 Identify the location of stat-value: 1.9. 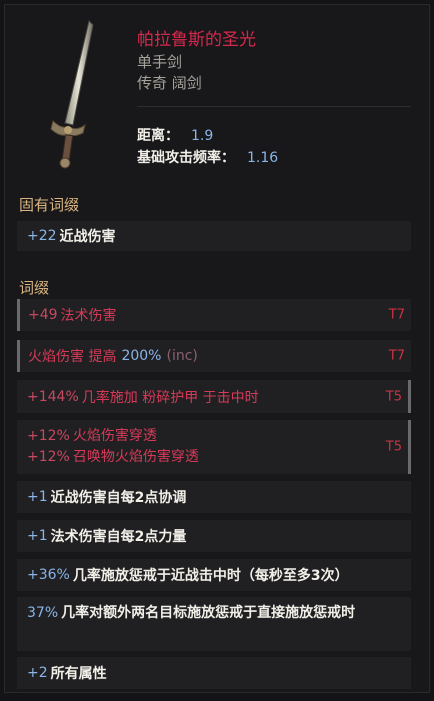
(202, 136).